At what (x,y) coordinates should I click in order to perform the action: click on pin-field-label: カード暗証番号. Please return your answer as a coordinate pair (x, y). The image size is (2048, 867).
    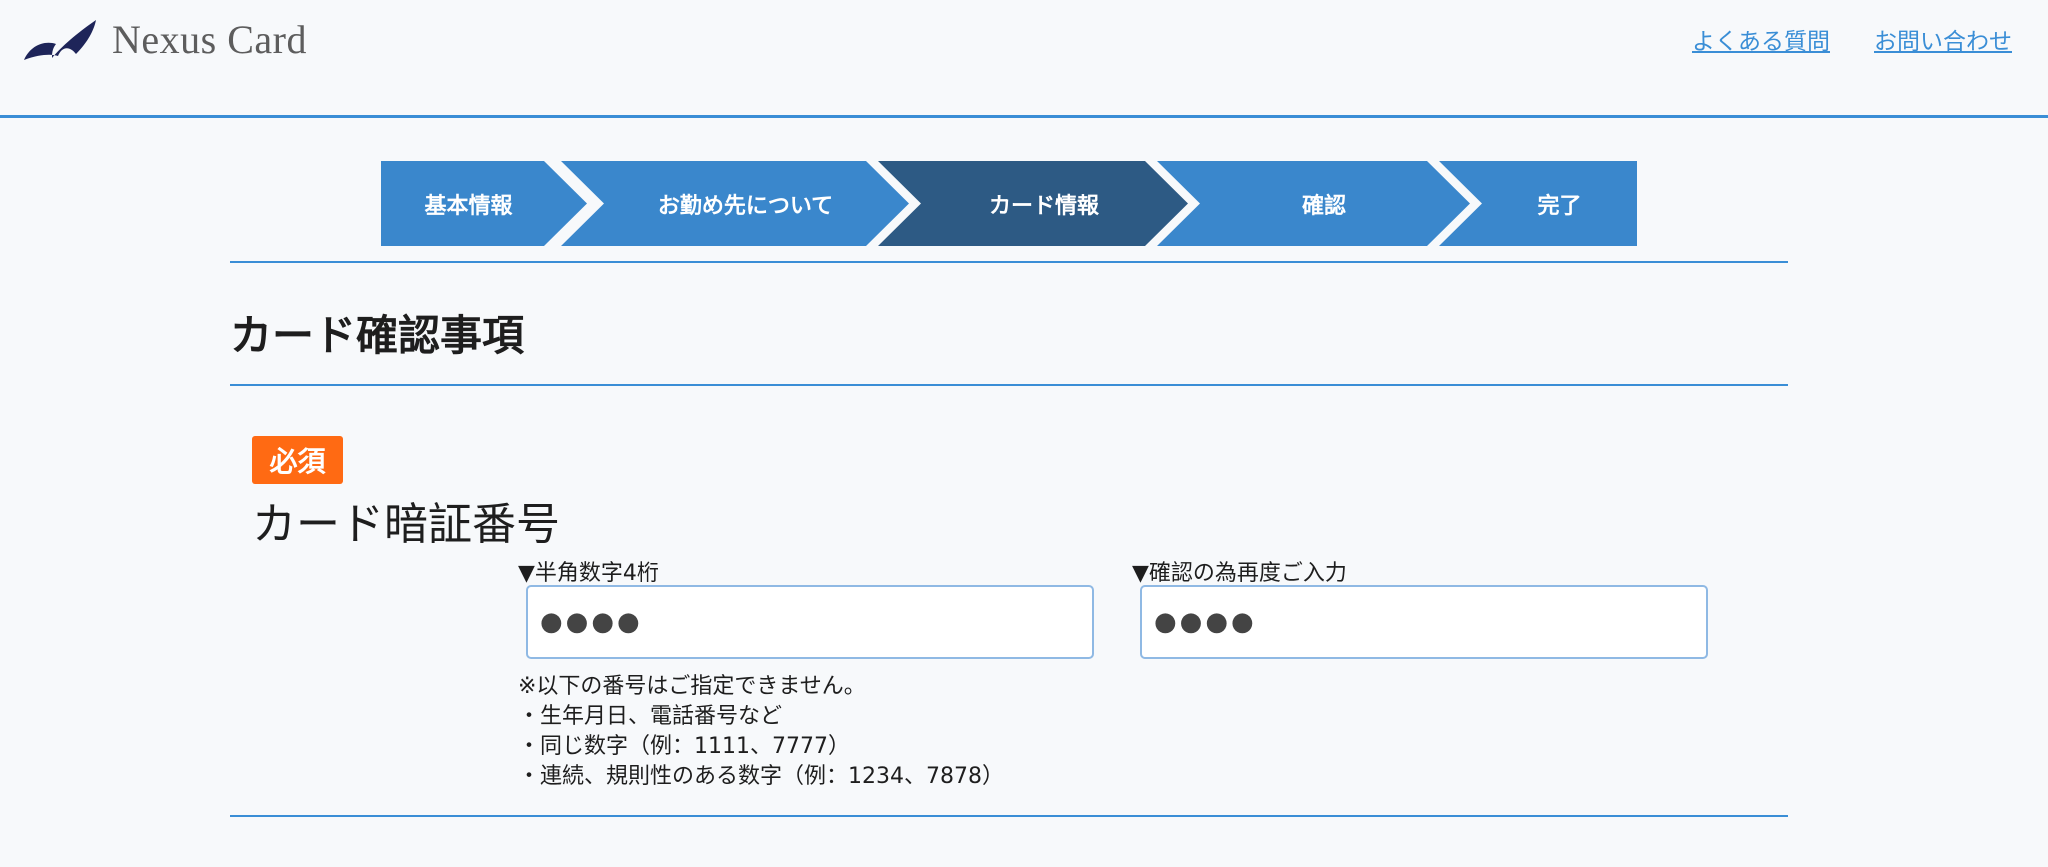
    Looking at the image, I should click on (406, 524).